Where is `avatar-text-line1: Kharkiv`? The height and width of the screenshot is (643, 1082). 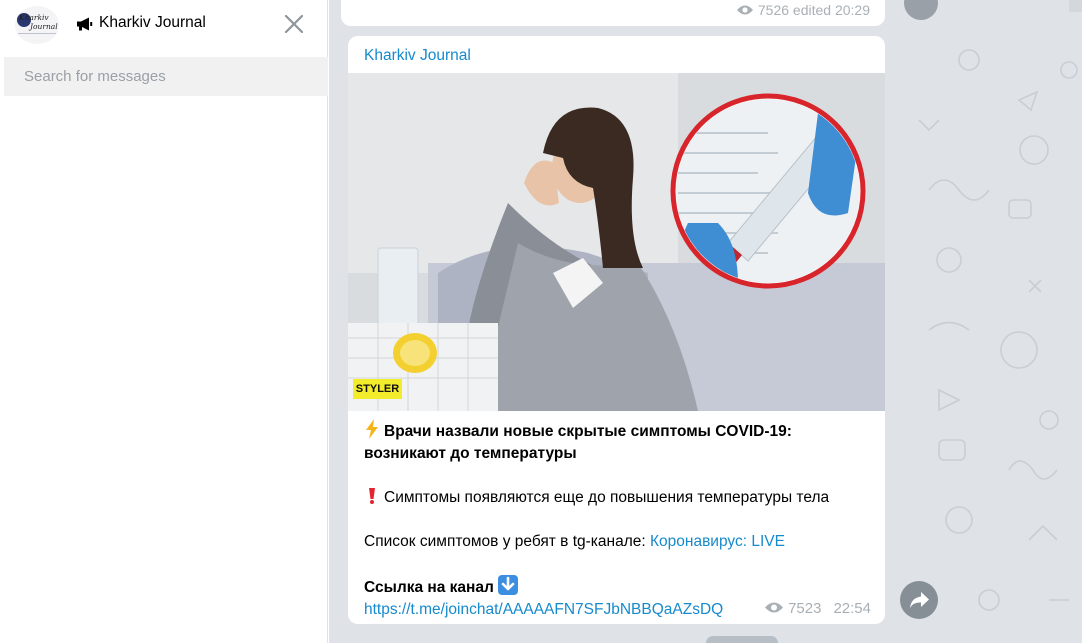 avatar-text-line1: Kharkiv is located at coordinates (34, 17).